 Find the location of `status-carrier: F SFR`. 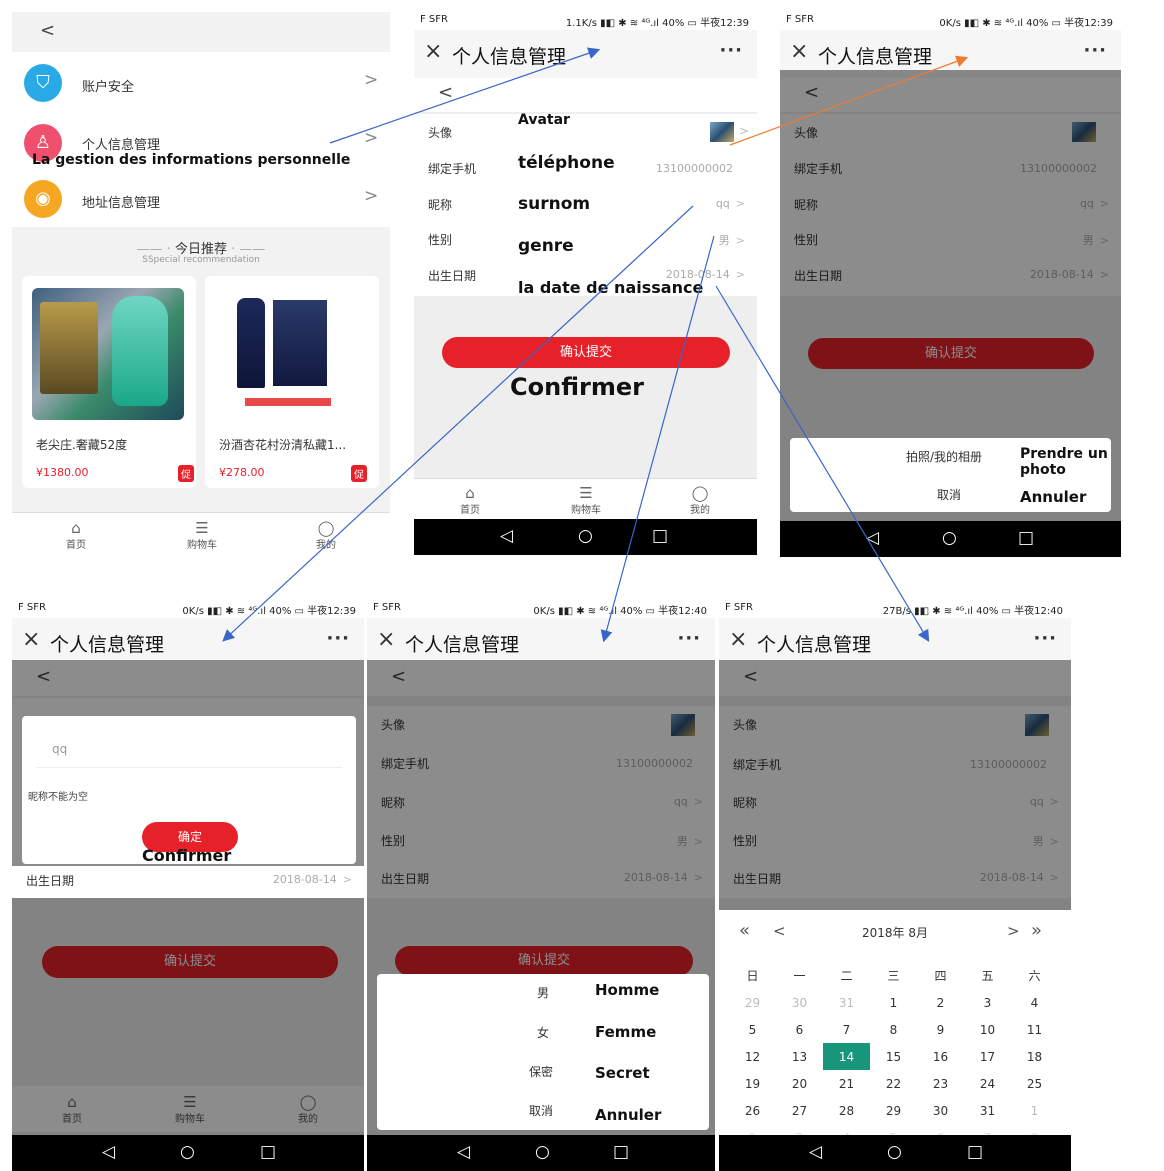

status-carrier: F SFR is located at coordinates (387, 607).